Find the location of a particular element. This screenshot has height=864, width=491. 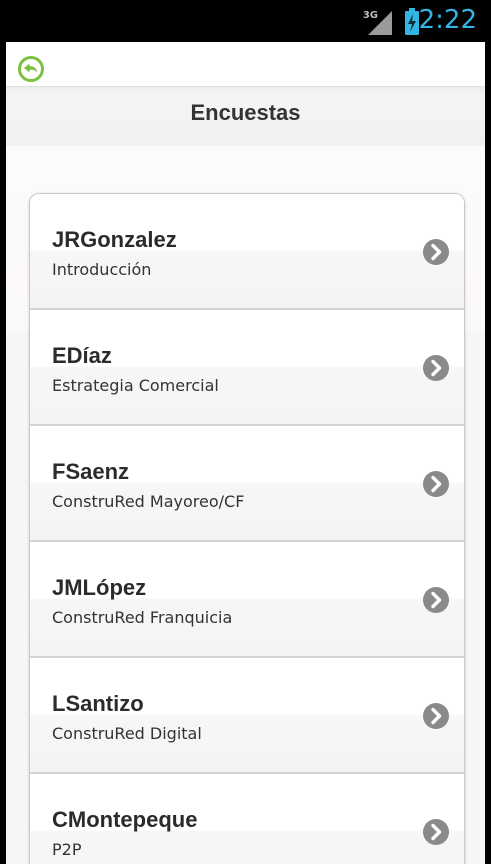

back-arrow-icon is located at coordinates (31, 69).